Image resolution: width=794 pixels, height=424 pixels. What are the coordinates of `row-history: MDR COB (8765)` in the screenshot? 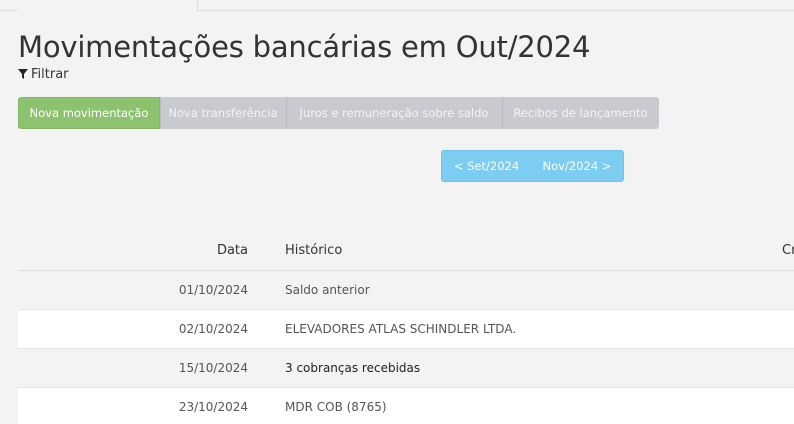 It's located at (336, 407).